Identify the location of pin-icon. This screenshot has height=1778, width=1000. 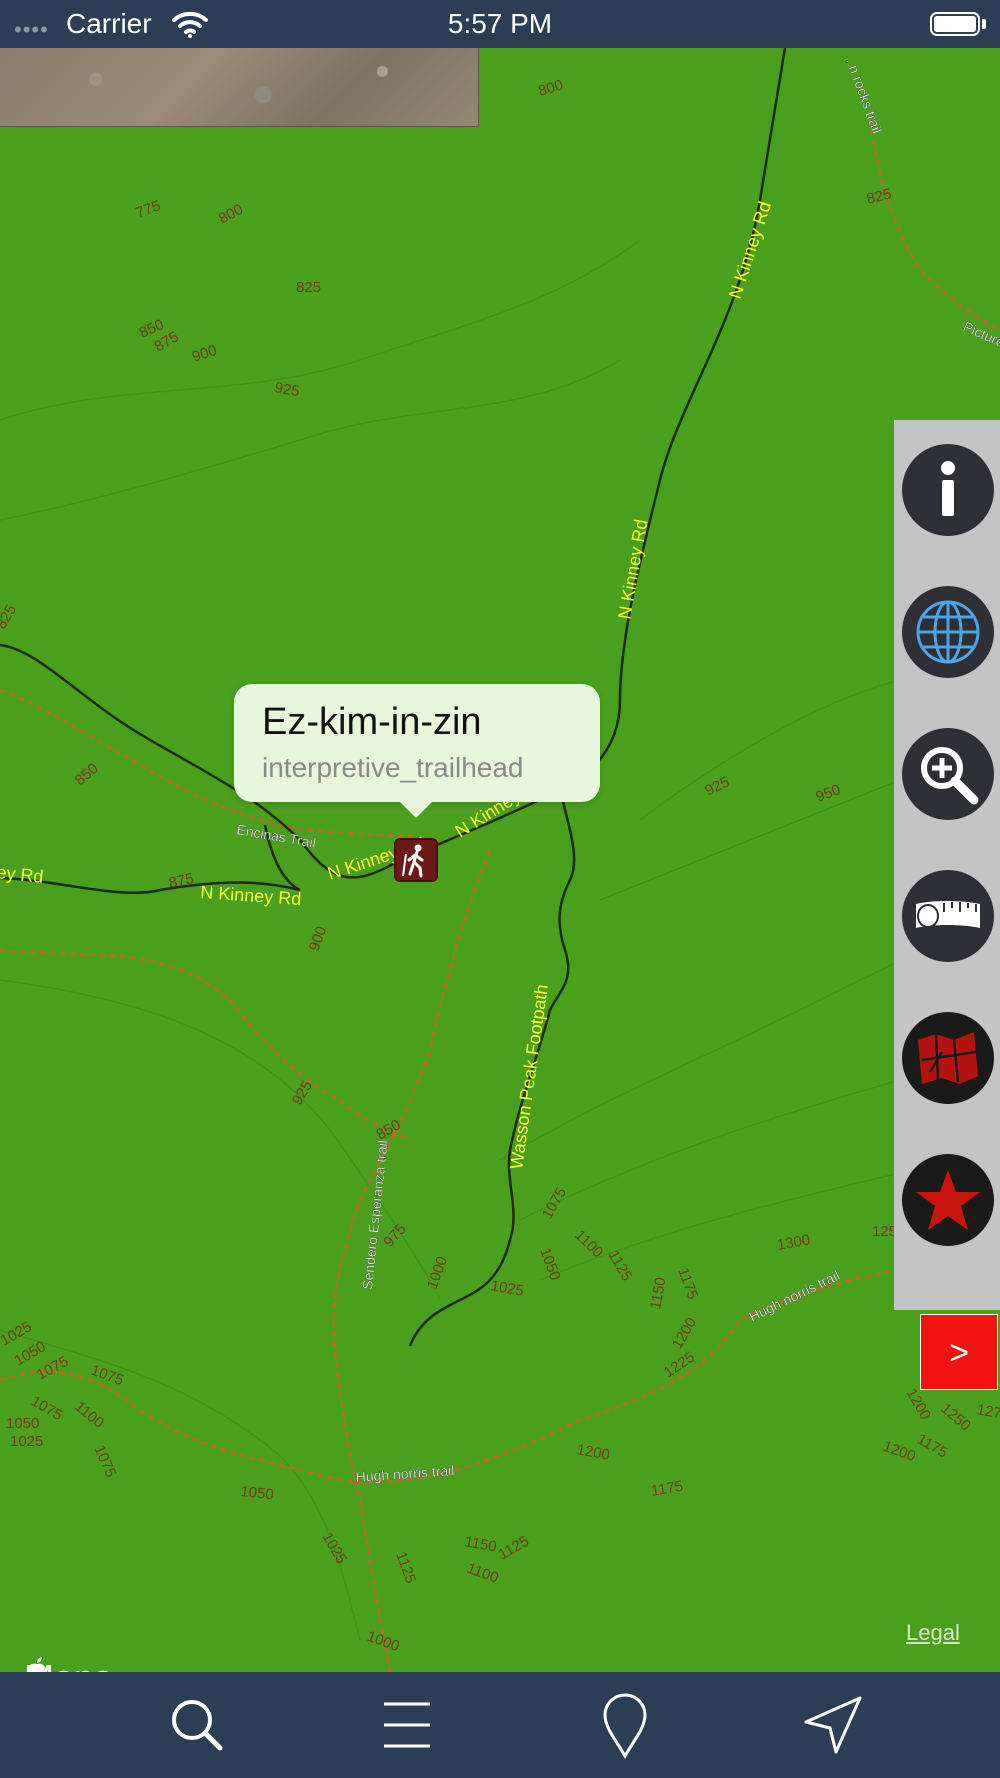
(625, 1726).